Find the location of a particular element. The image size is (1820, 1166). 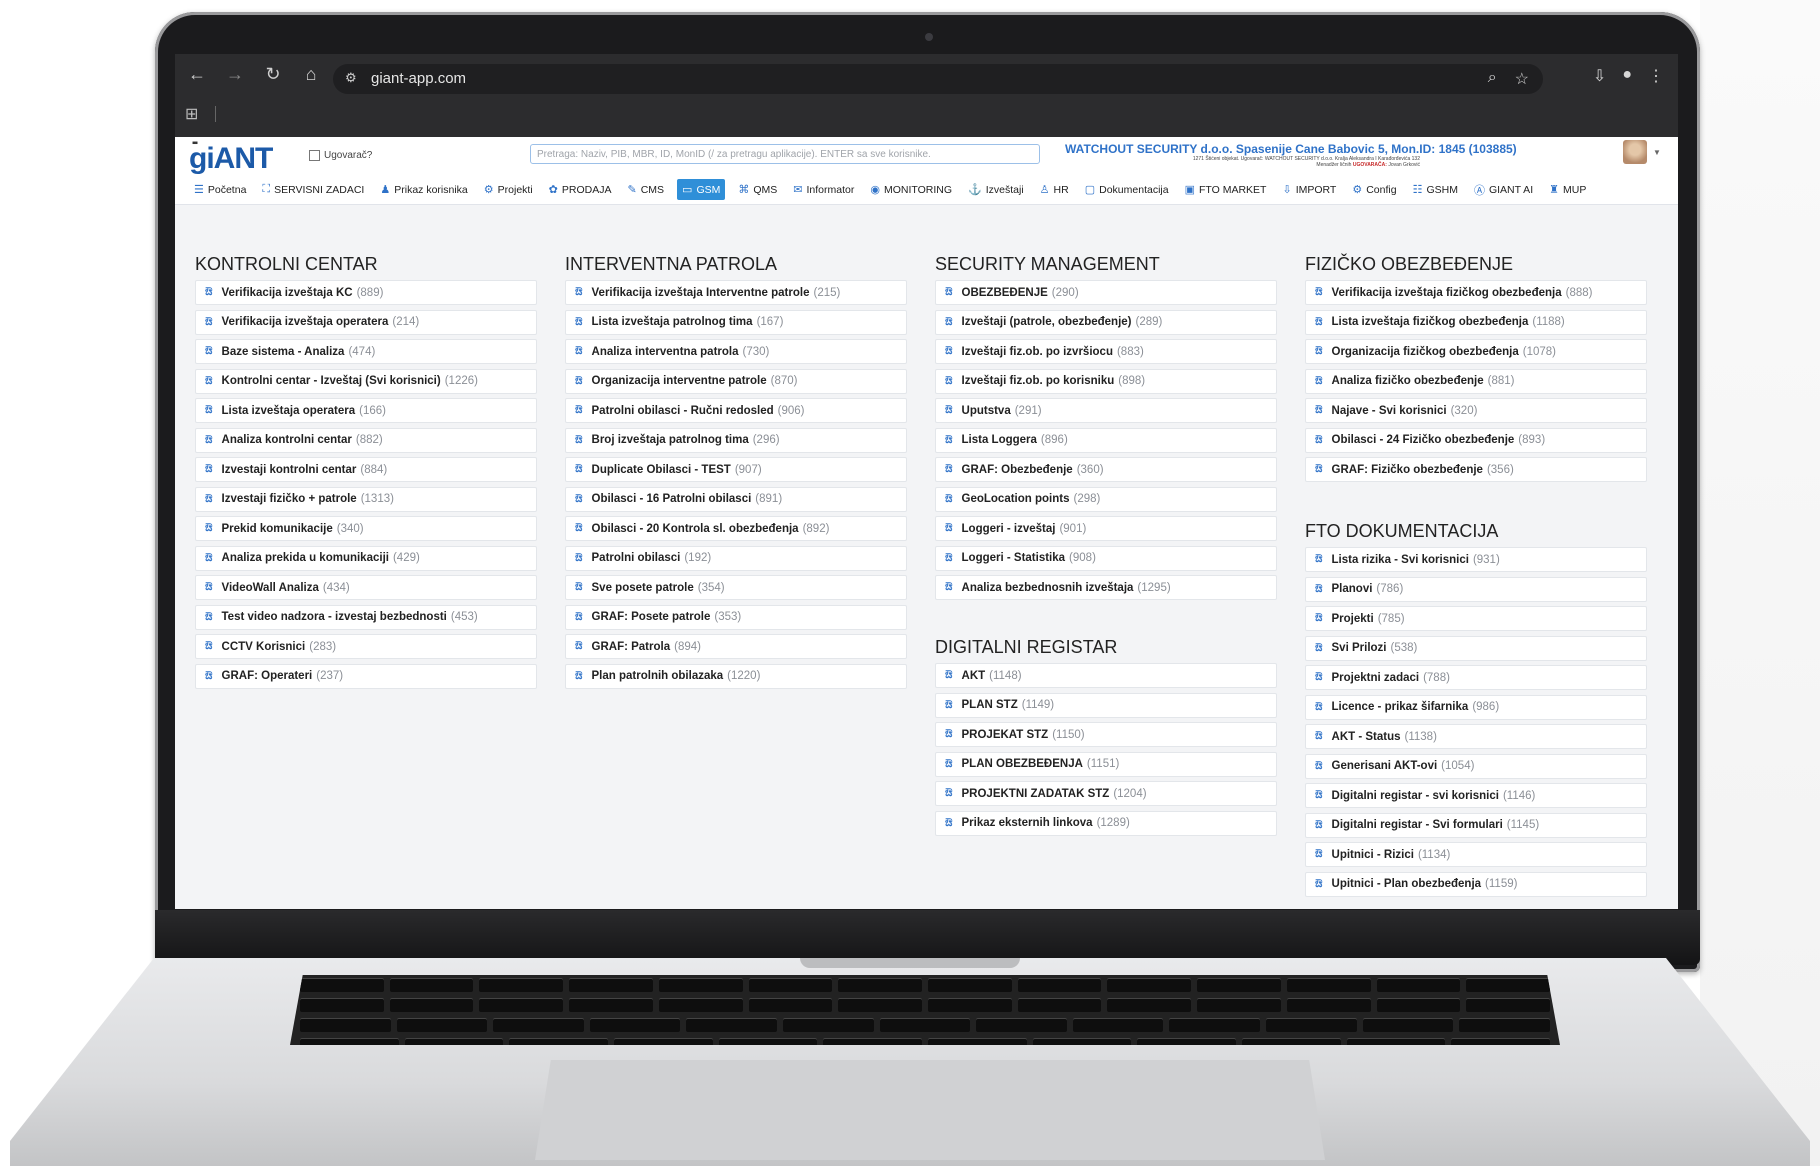

menu-item: ✎ CMS is located at coordinates (645, 189).